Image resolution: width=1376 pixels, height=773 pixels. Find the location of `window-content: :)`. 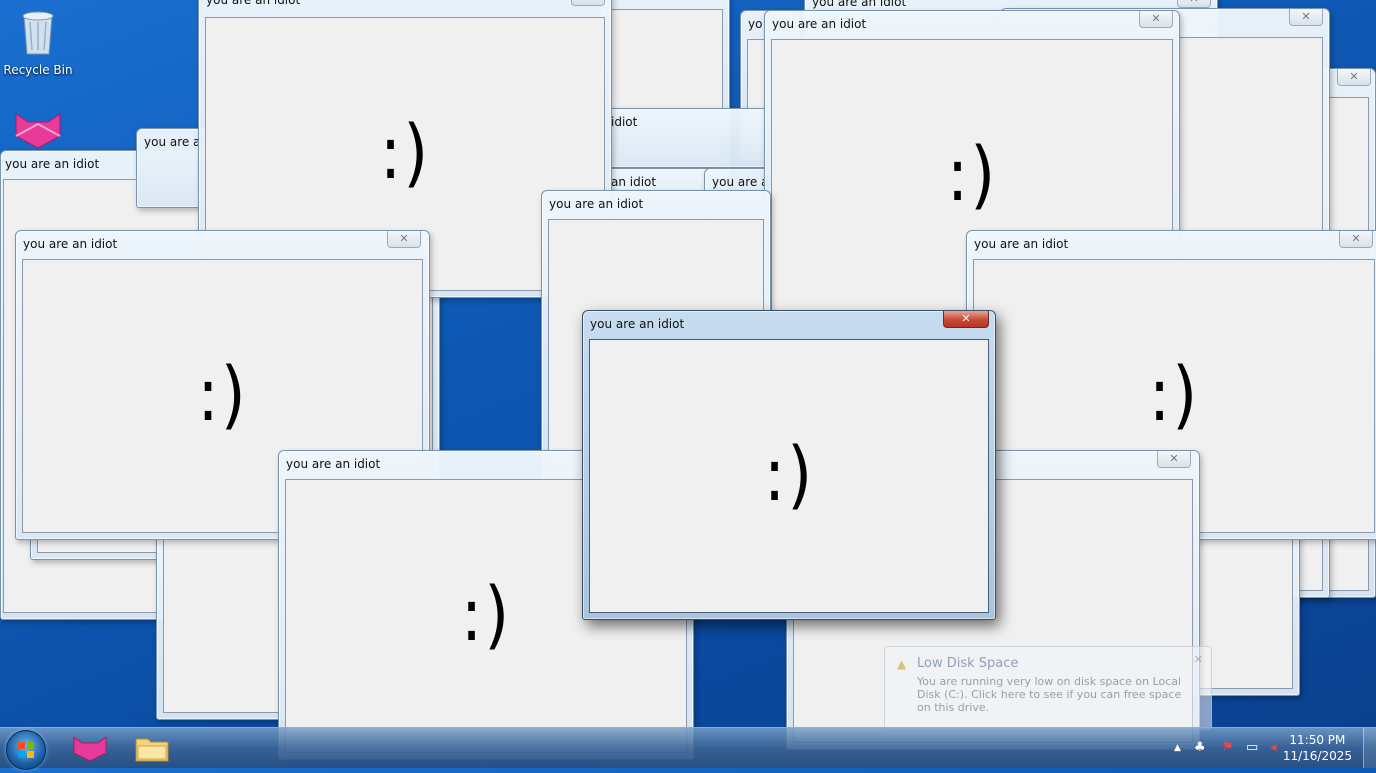

window-content: :) is located at coordinates (789, 476).